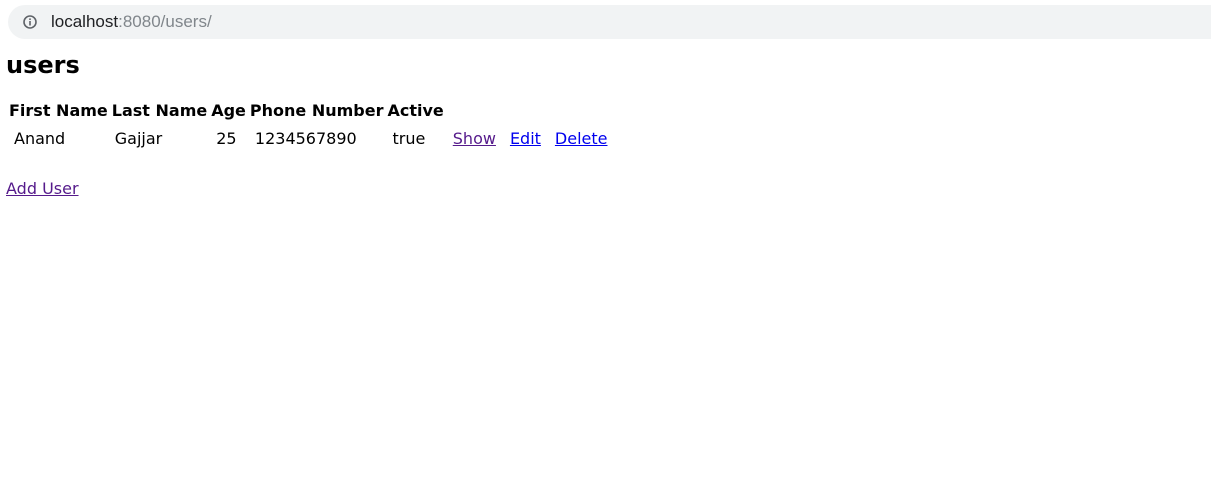 Image resolution: width=1211 pixels, height=490 pixels. I want to click on cell-edit: Edit, so click(525, 138).